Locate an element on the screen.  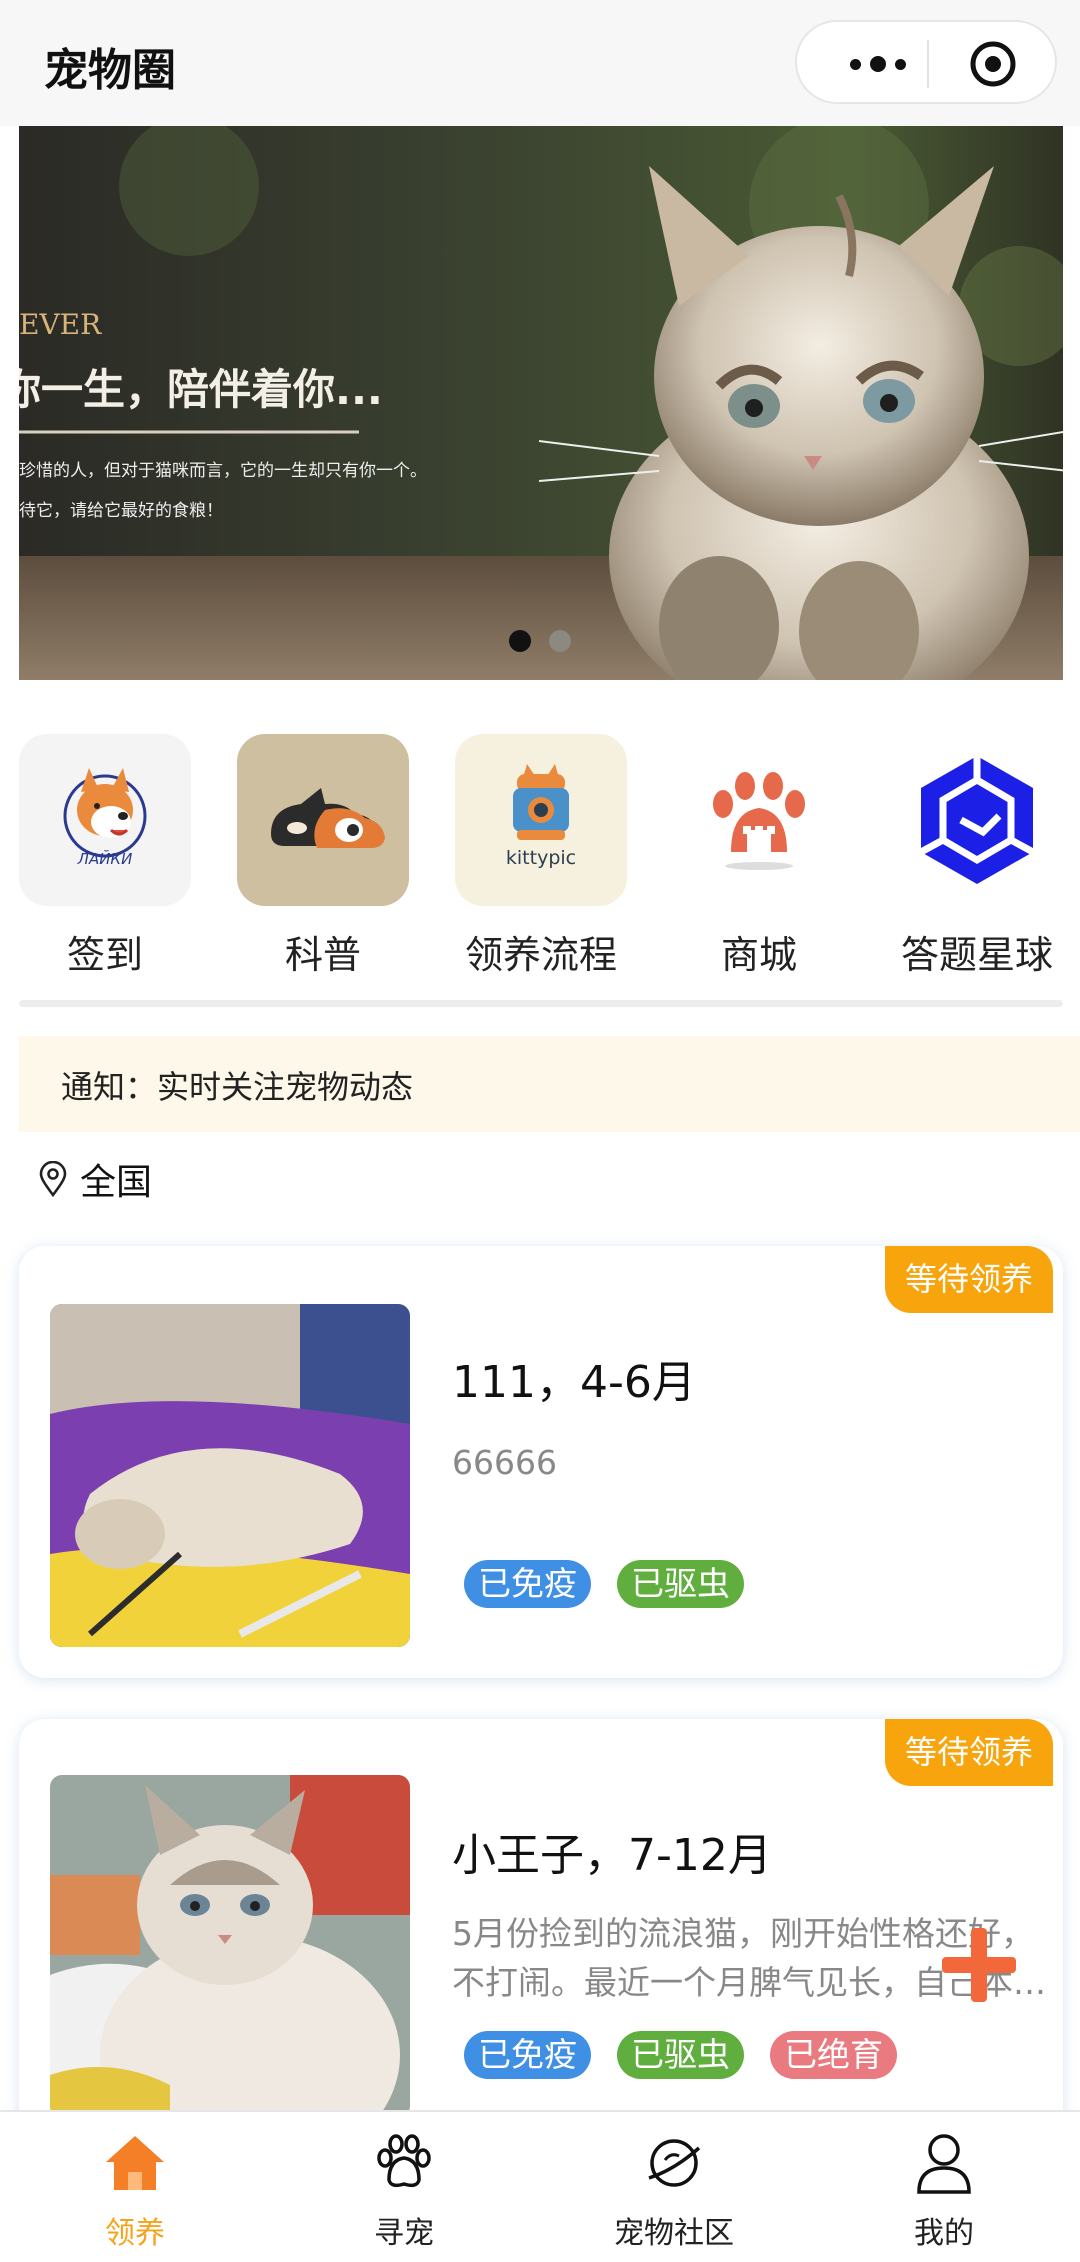
tag-neutered: 已绝育 is located at coordinates (833, 2055).